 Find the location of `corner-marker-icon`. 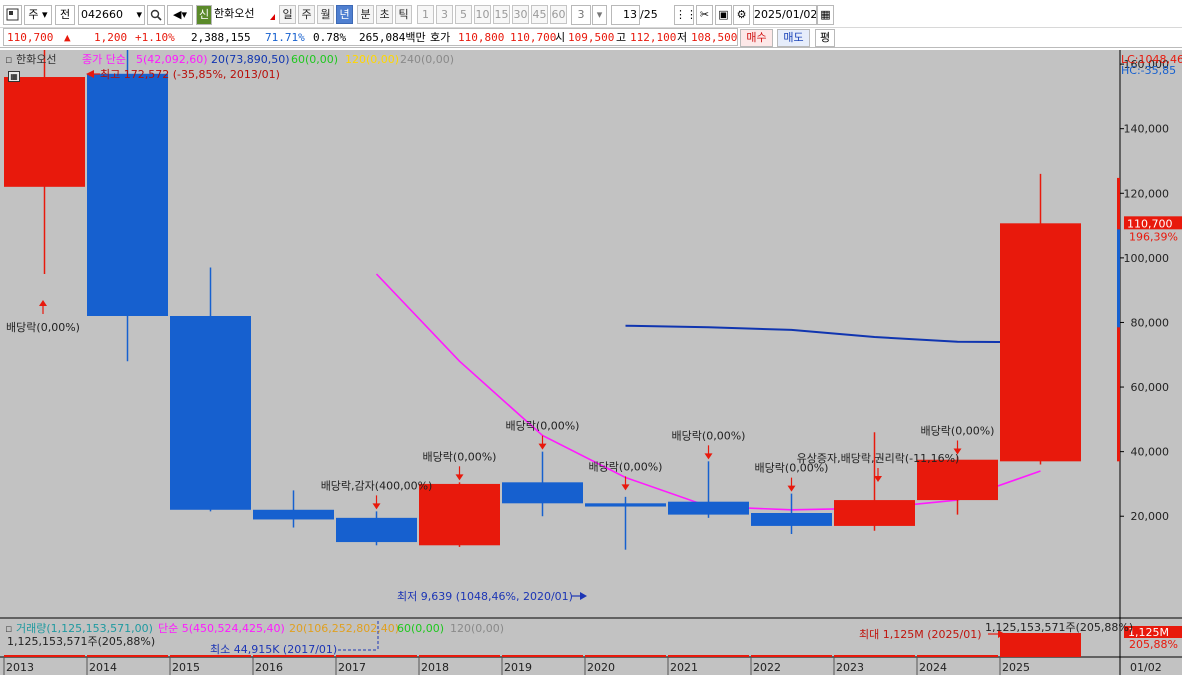

corner-marker-icon is located at coordinates (272, 17).